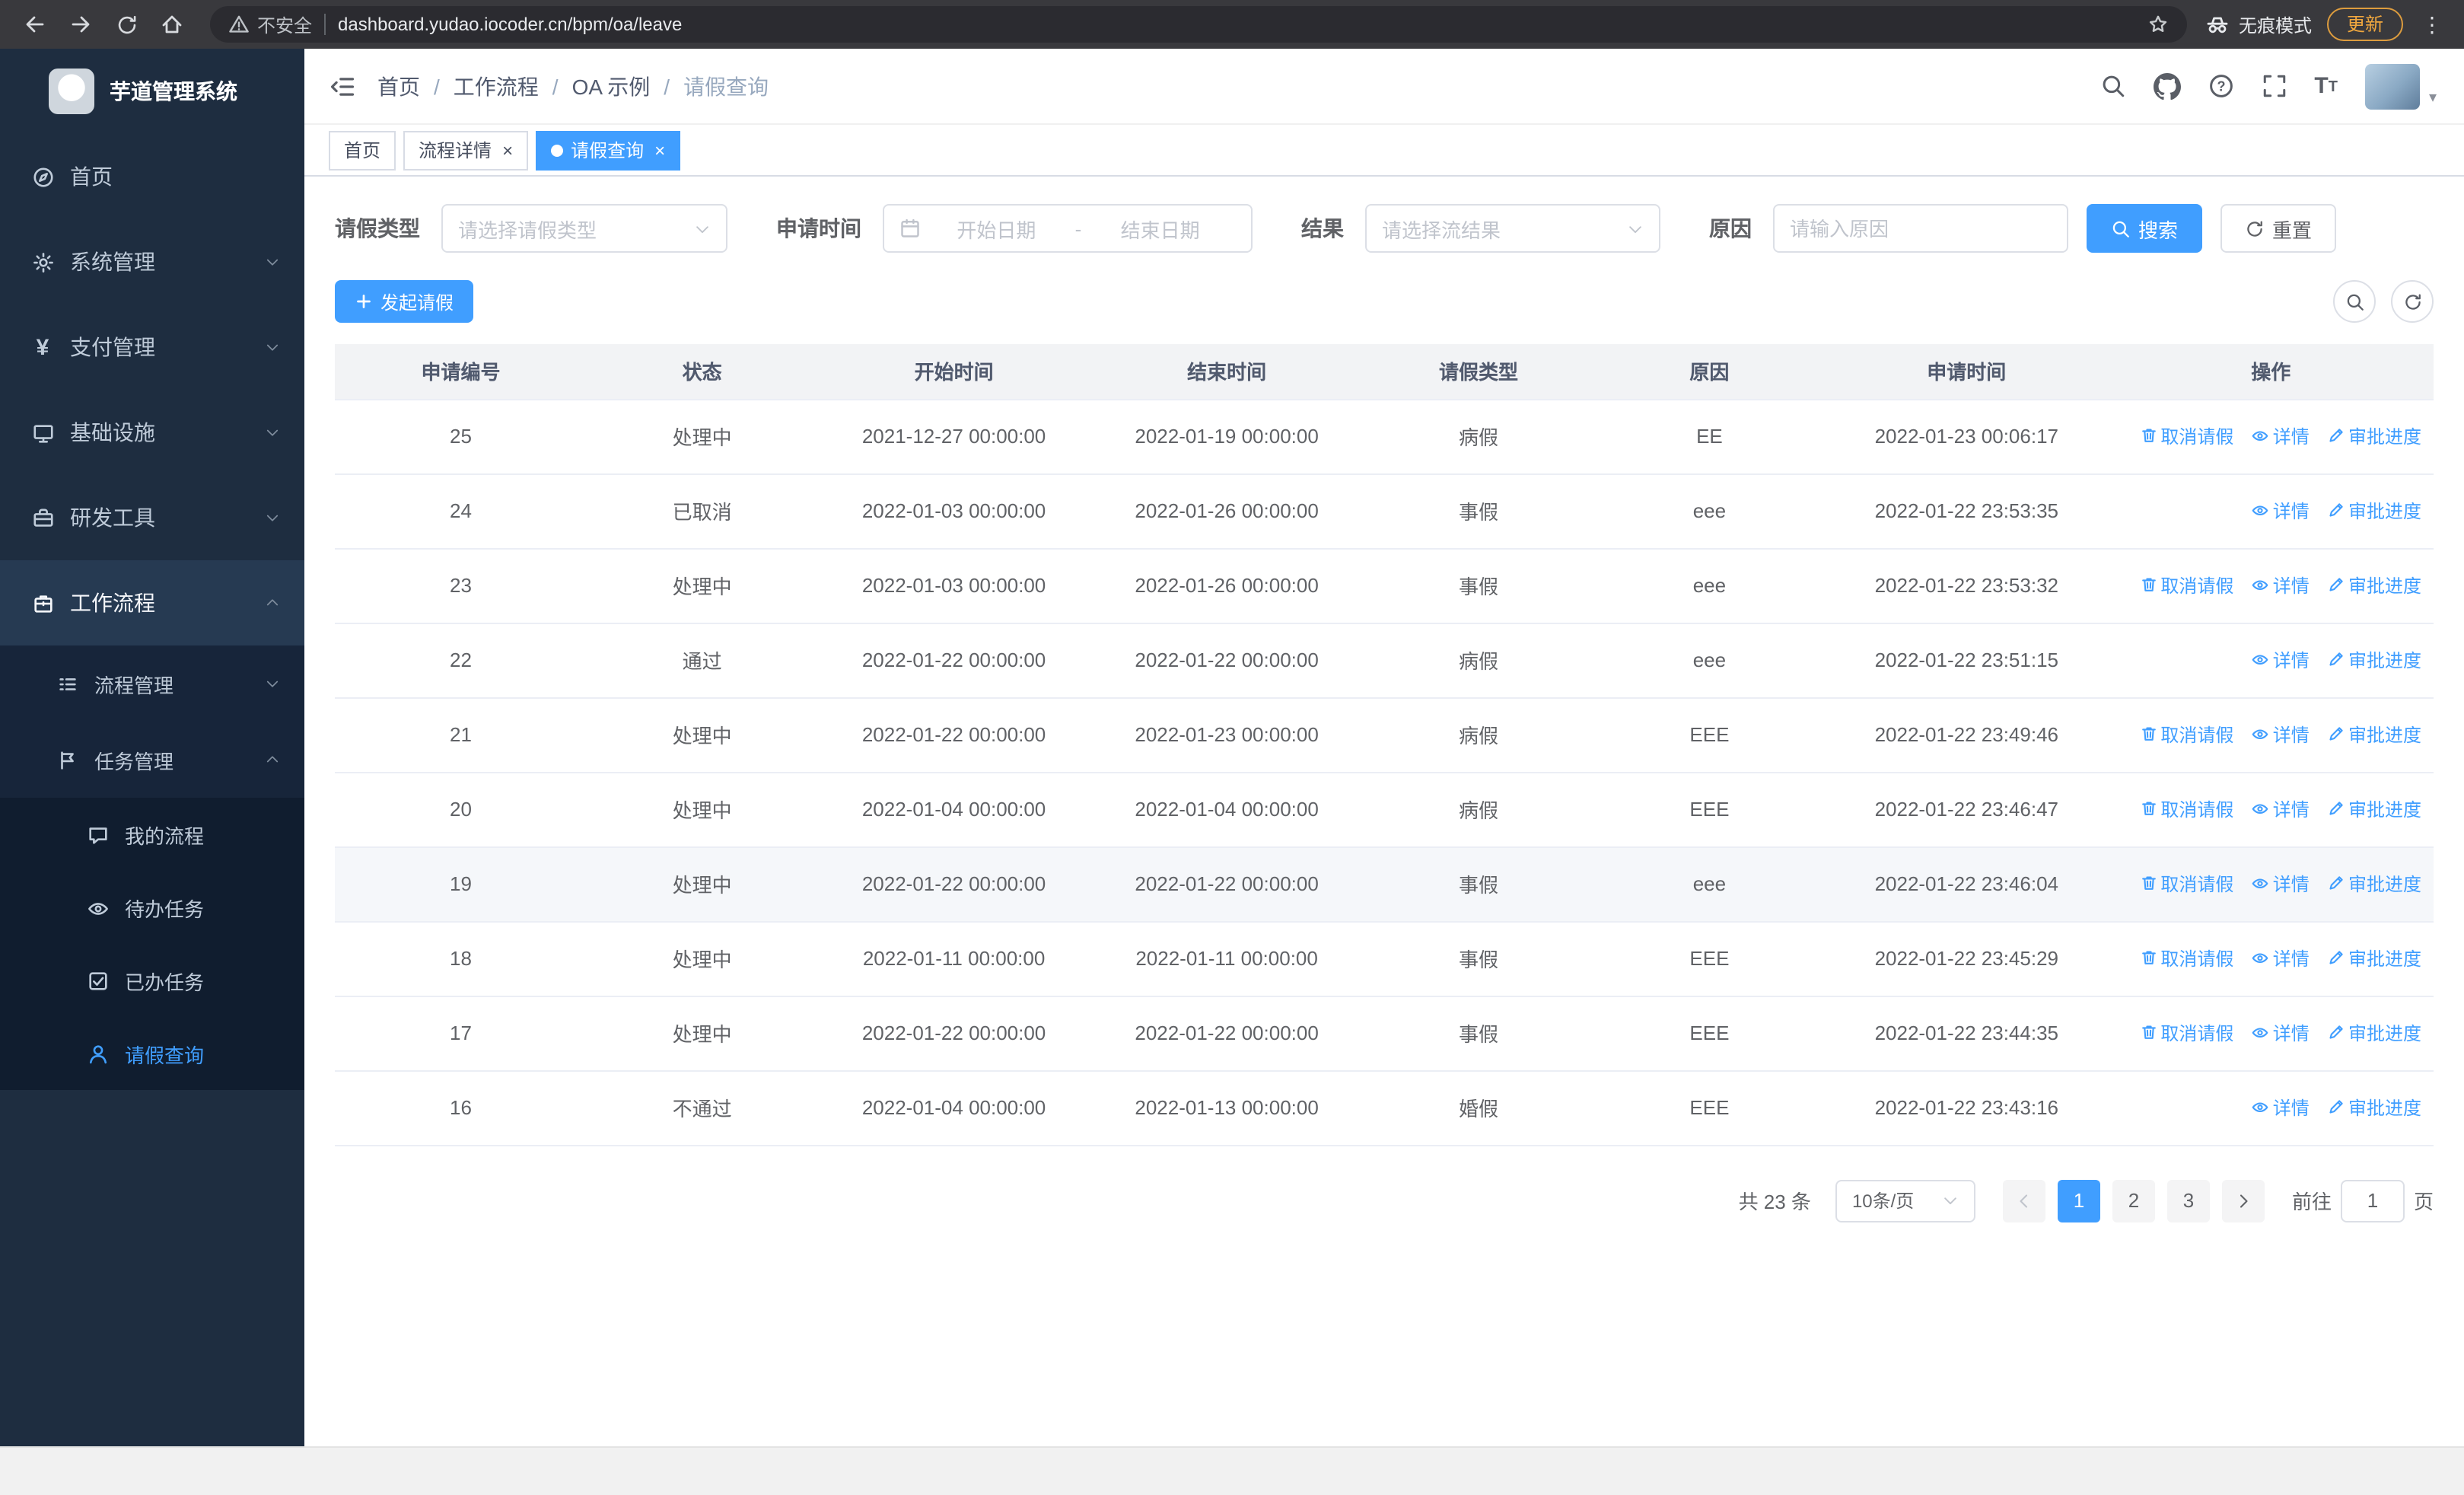 This screenshot has height=1495, width=2464. Describe the element at coordinates (2271, 372) in the screenshot. I see `column-header: 操作` at that location.